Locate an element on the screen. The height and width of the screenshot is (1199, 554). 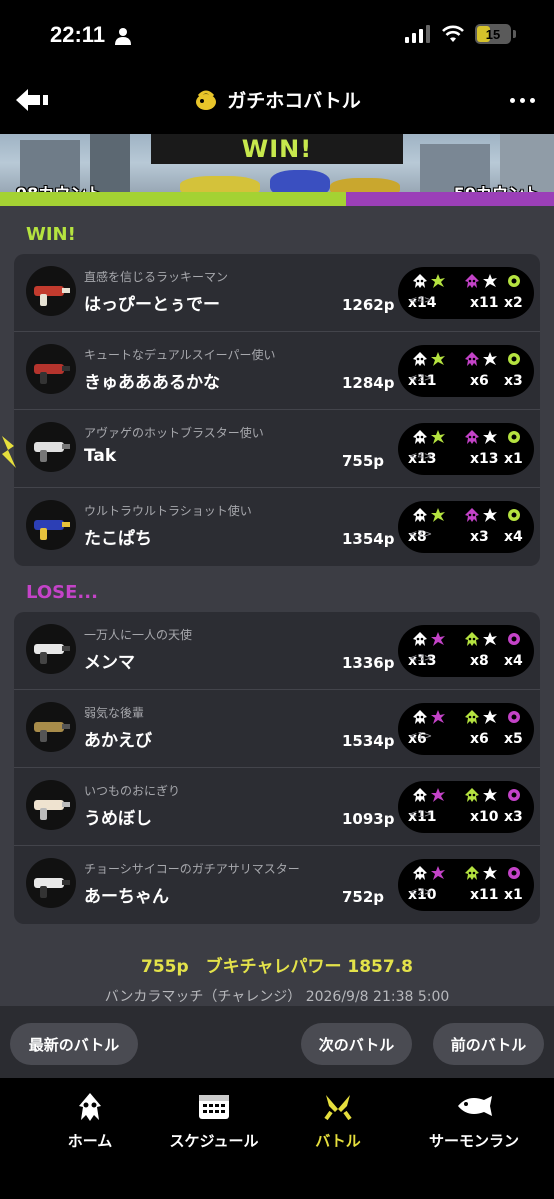
player-points: 752p is located at coordinates (363, 897).